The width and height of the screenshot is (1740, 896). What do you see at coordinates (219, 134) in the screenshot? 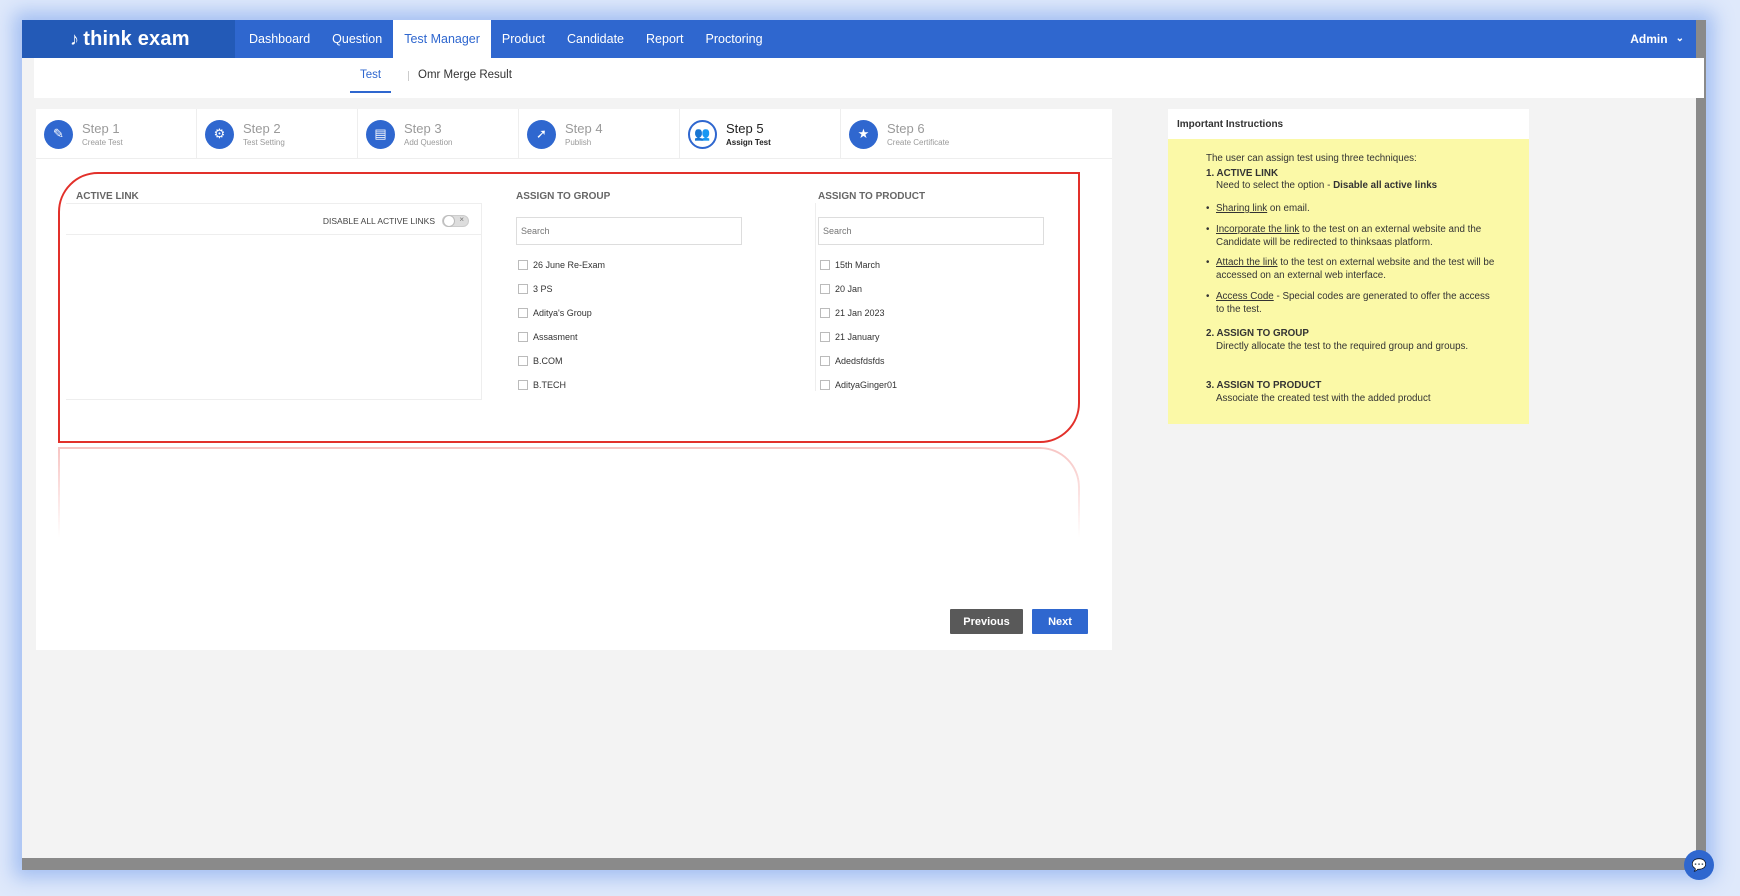
I see `gear-icon: ⚙` at bounding box center [219, 134].